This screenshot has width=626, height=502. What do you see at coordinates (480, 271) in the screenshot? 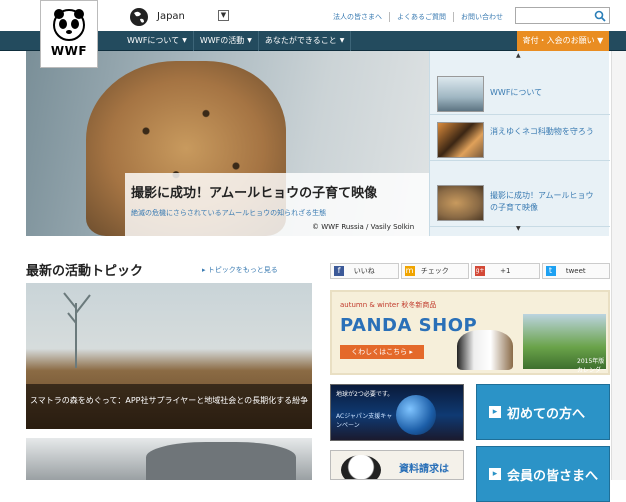
I see `google-plus-icon: g+` at bounding box center [480, 271].